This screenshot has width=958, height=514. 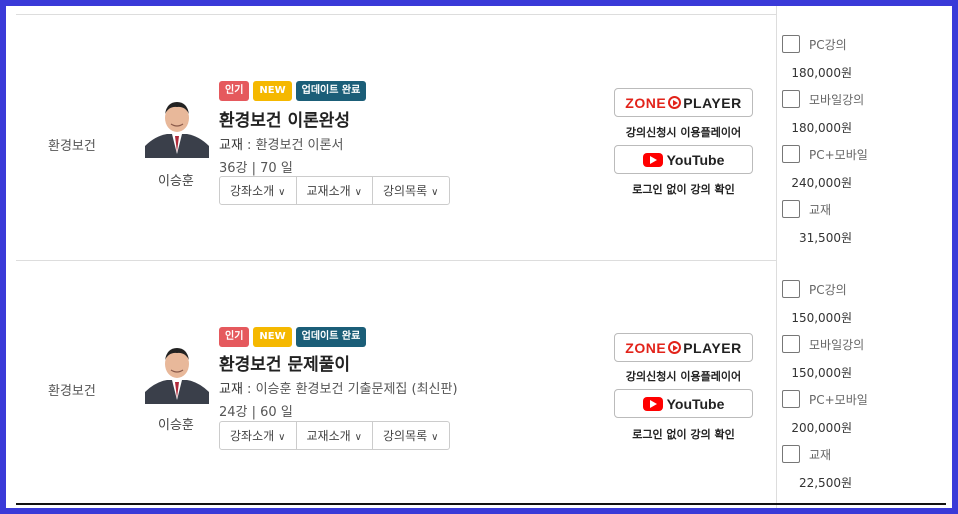 What do you see at coordinates (256, 168) in the screenshot?
I see `course-meta: 36강 | 70 일` at bounding box center [256, 168].